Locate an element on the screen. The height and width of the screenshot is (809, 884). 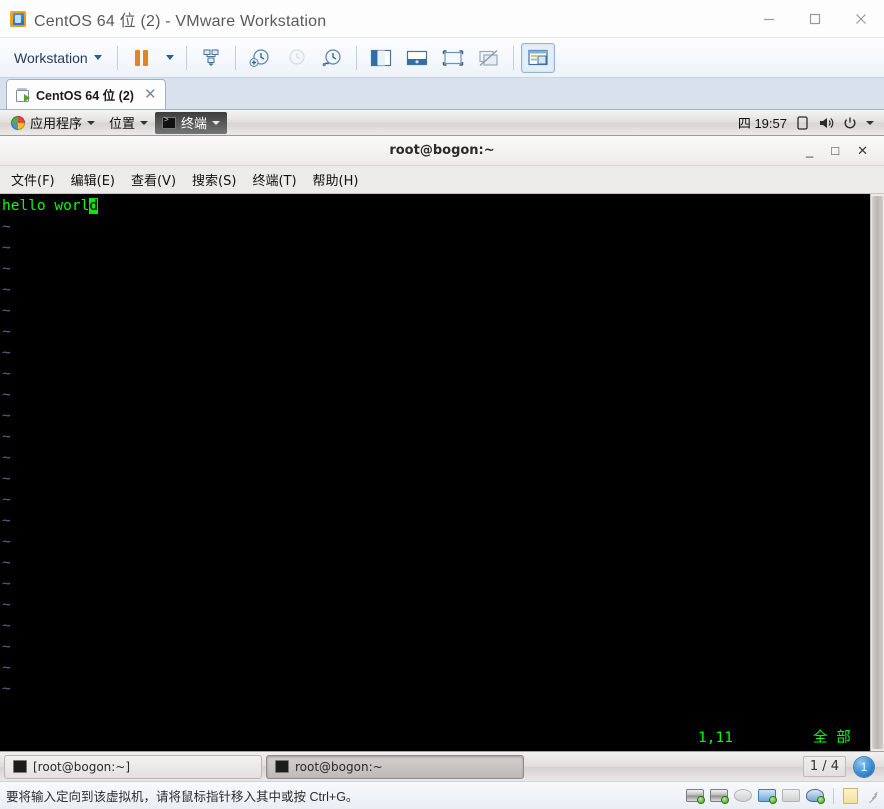
menu-terminal-label: 终端 is located at coordinates (194, 123).